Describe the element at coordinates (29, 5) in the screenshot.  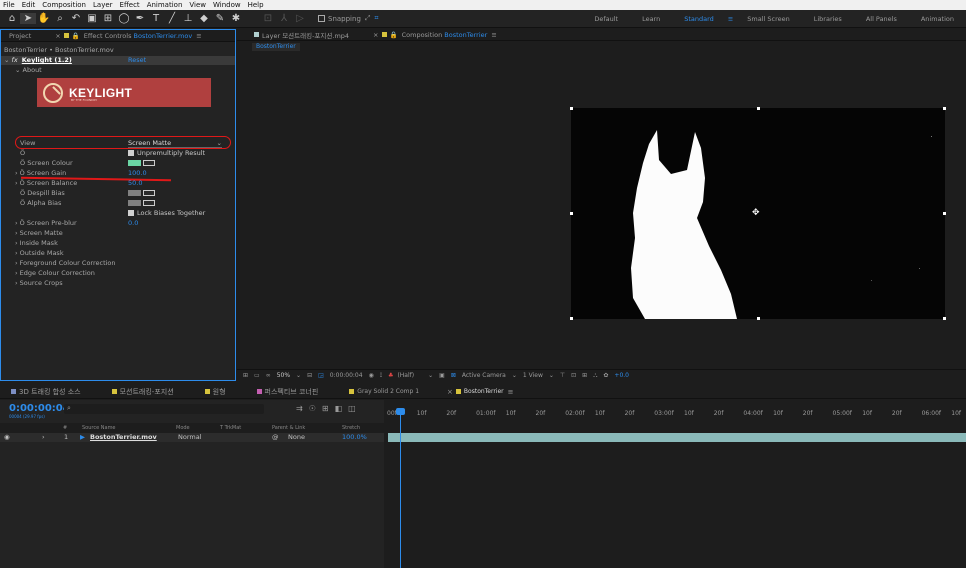
I see `menu-edit: Edit` at that location.